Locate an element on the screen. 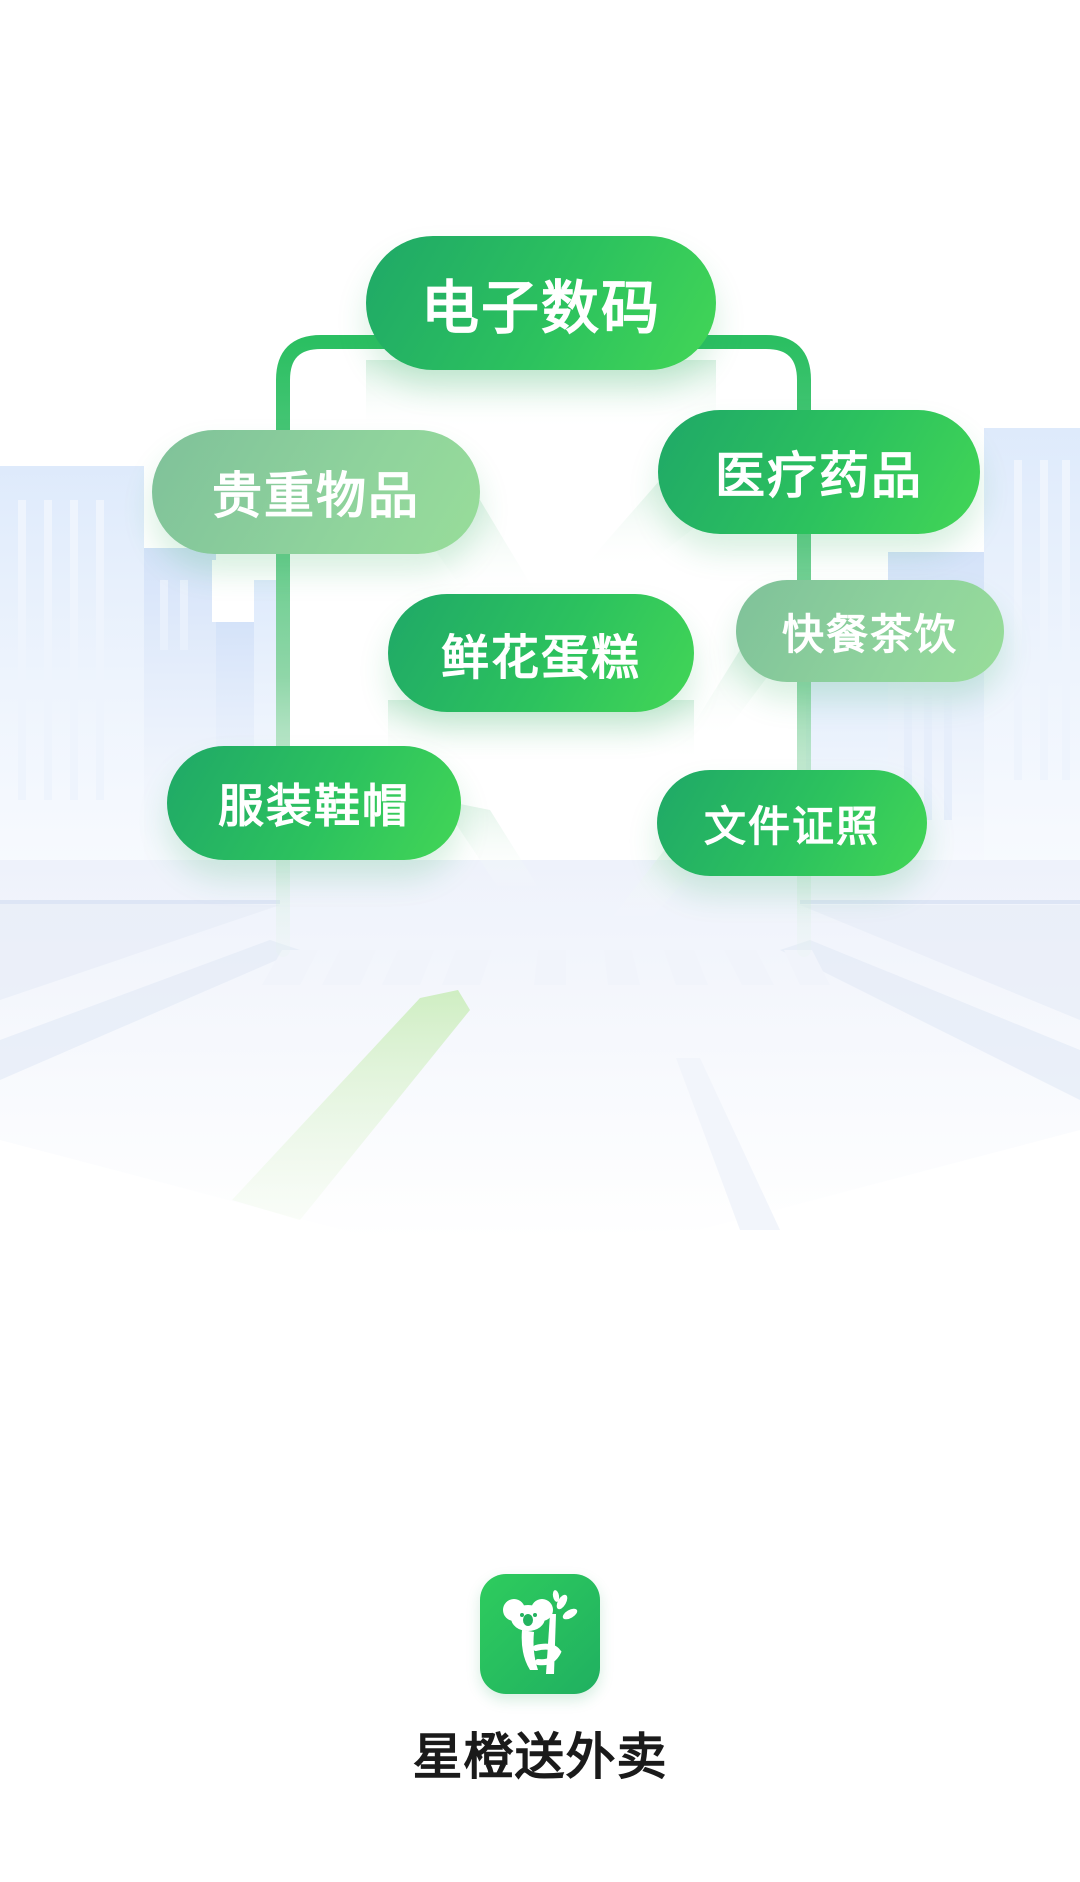  building-notch is located at coordinates (233, 591).